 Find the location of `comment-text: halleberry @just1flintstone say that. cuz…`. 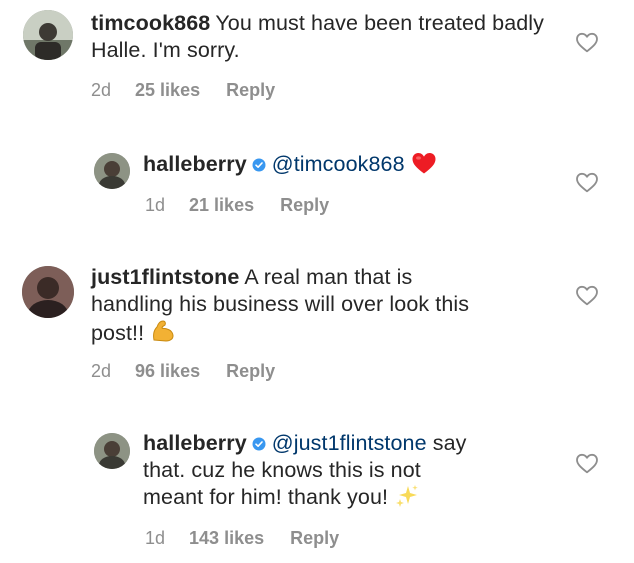

comment-text: halleberry @just1flintstone say that. cuz… is located at coordinates (353, 472).